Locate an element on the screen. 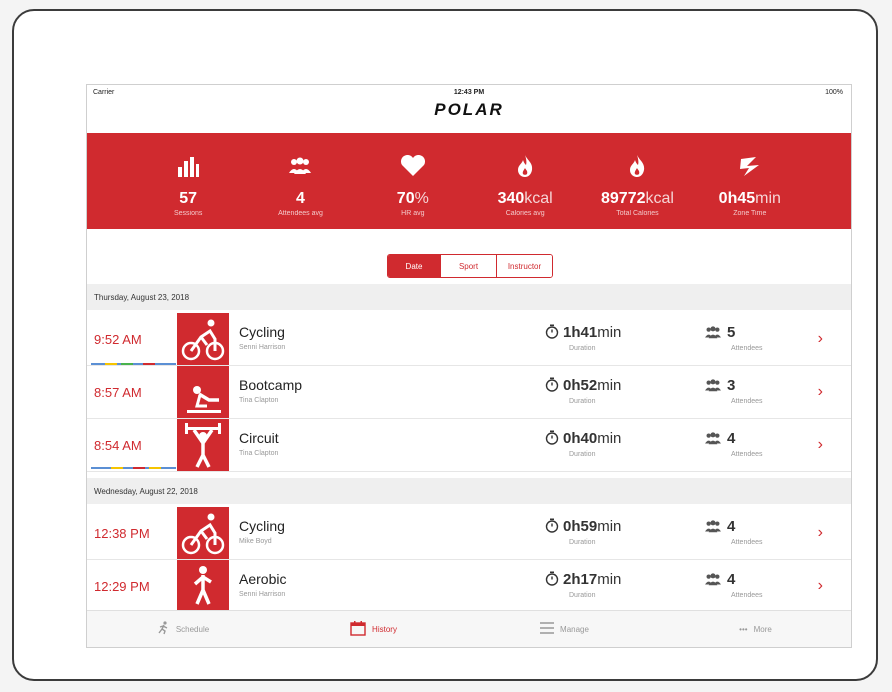 The height and width of the screenshot is (692, 892). tab-manage: Manage is located at coordinates (564, 629).